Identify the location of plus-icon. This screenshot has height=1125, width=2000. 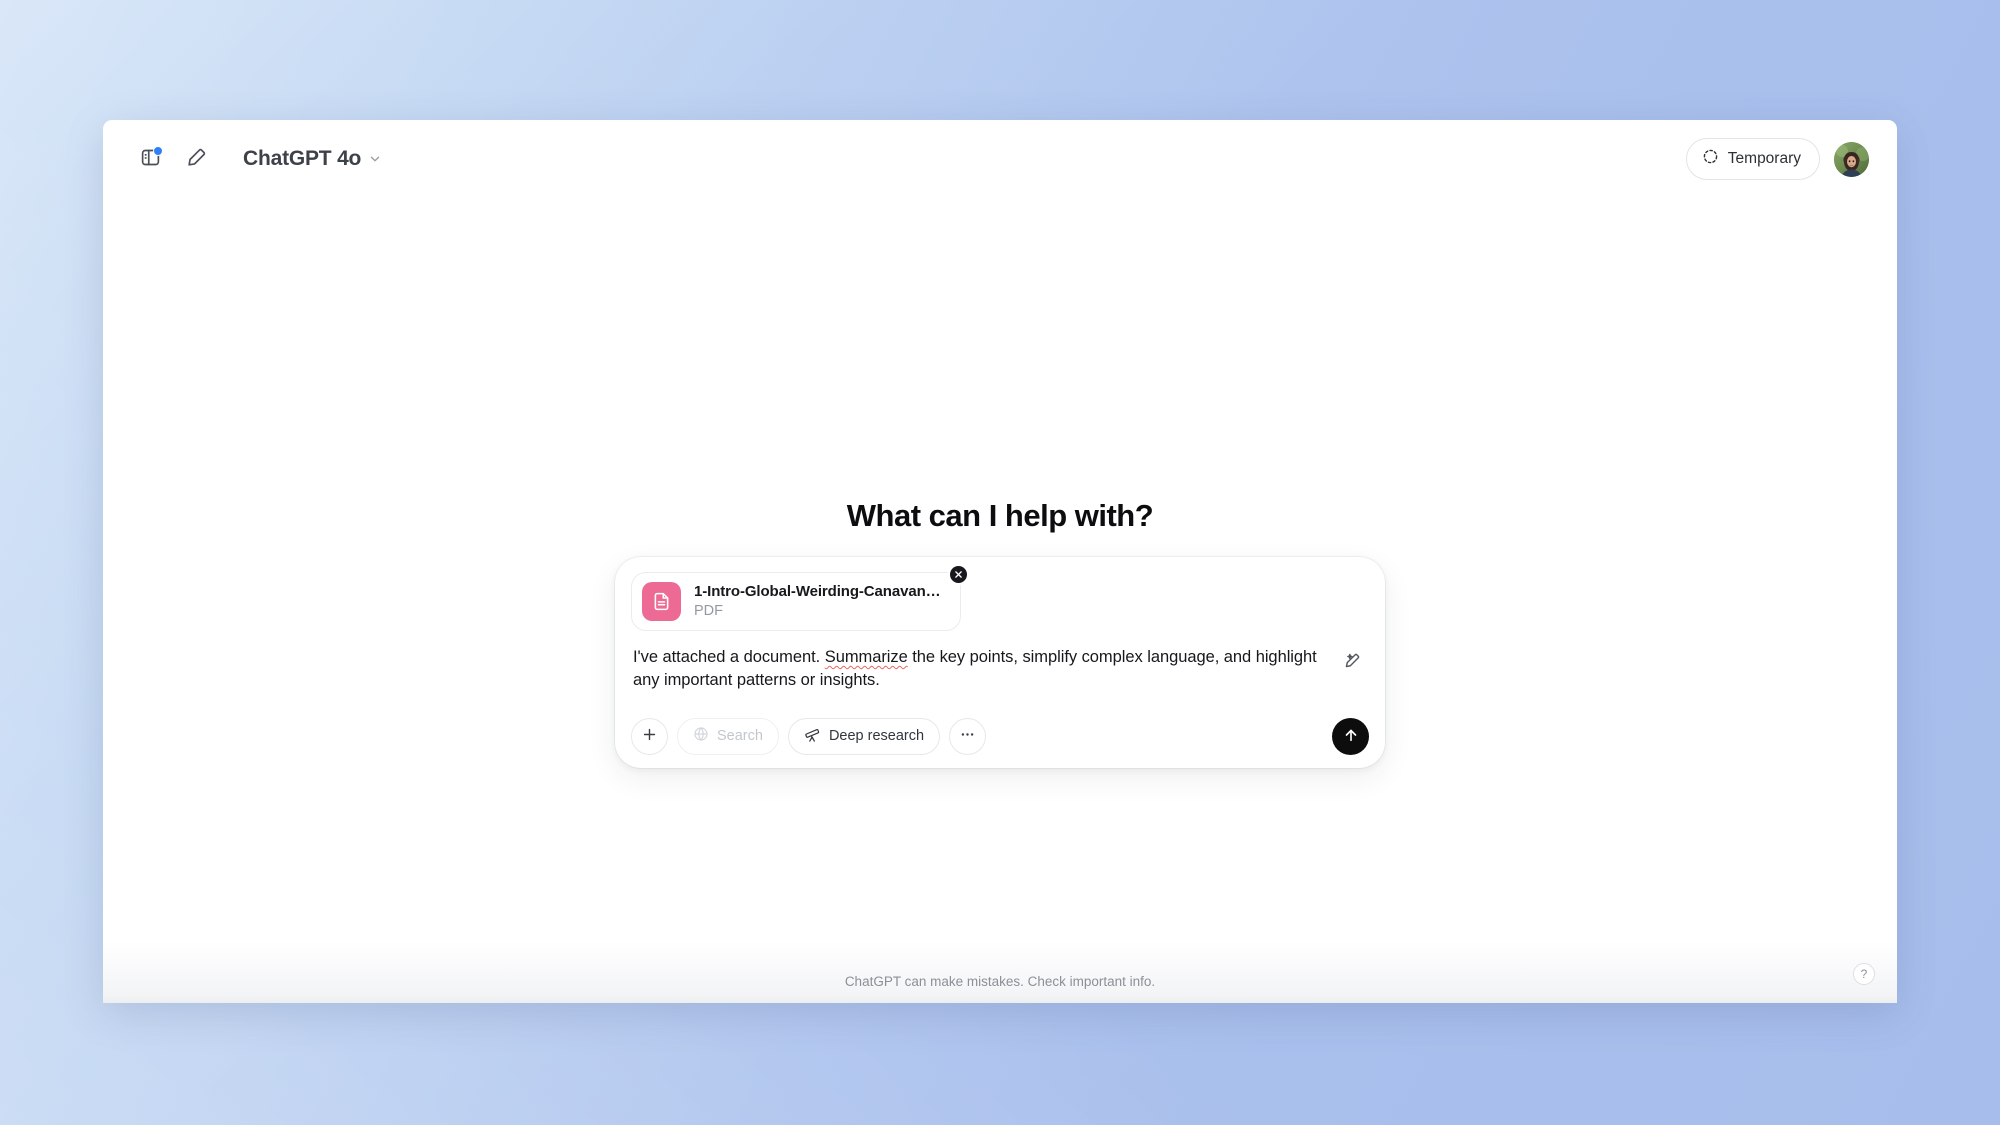
(649, 736).